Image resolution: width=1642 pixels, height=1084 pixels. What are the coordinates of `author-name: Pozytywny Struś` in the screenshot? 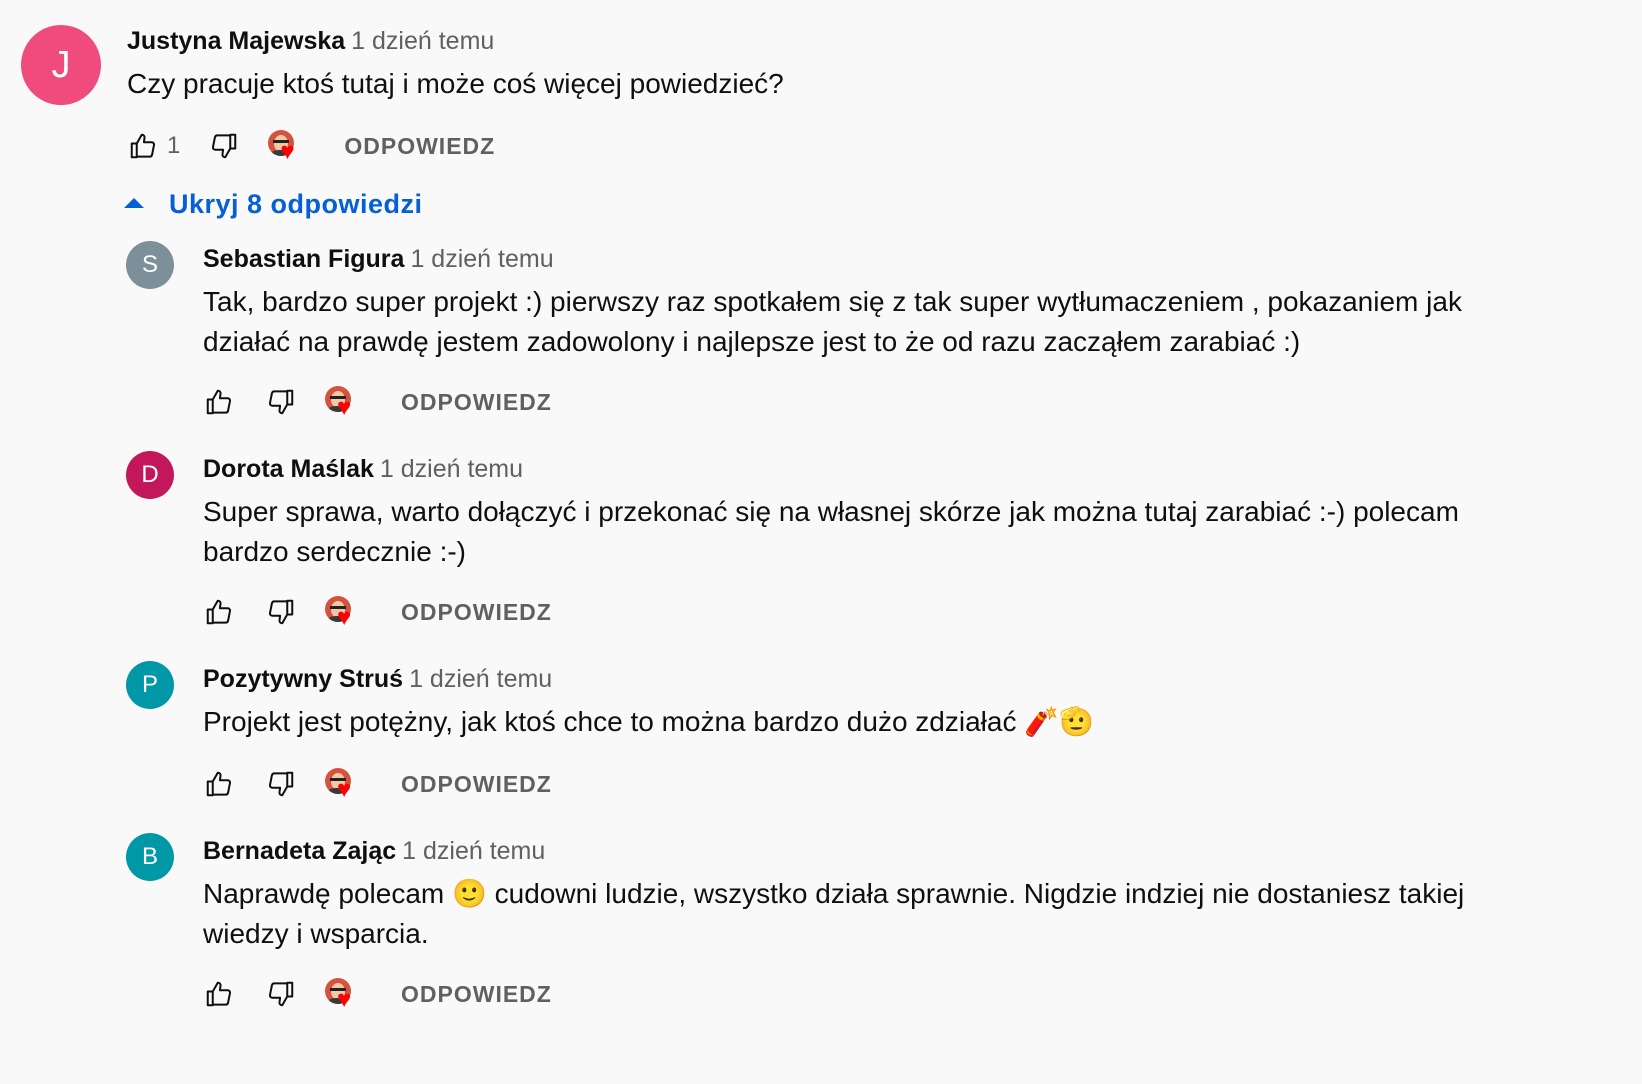 It's located at (303, 679).